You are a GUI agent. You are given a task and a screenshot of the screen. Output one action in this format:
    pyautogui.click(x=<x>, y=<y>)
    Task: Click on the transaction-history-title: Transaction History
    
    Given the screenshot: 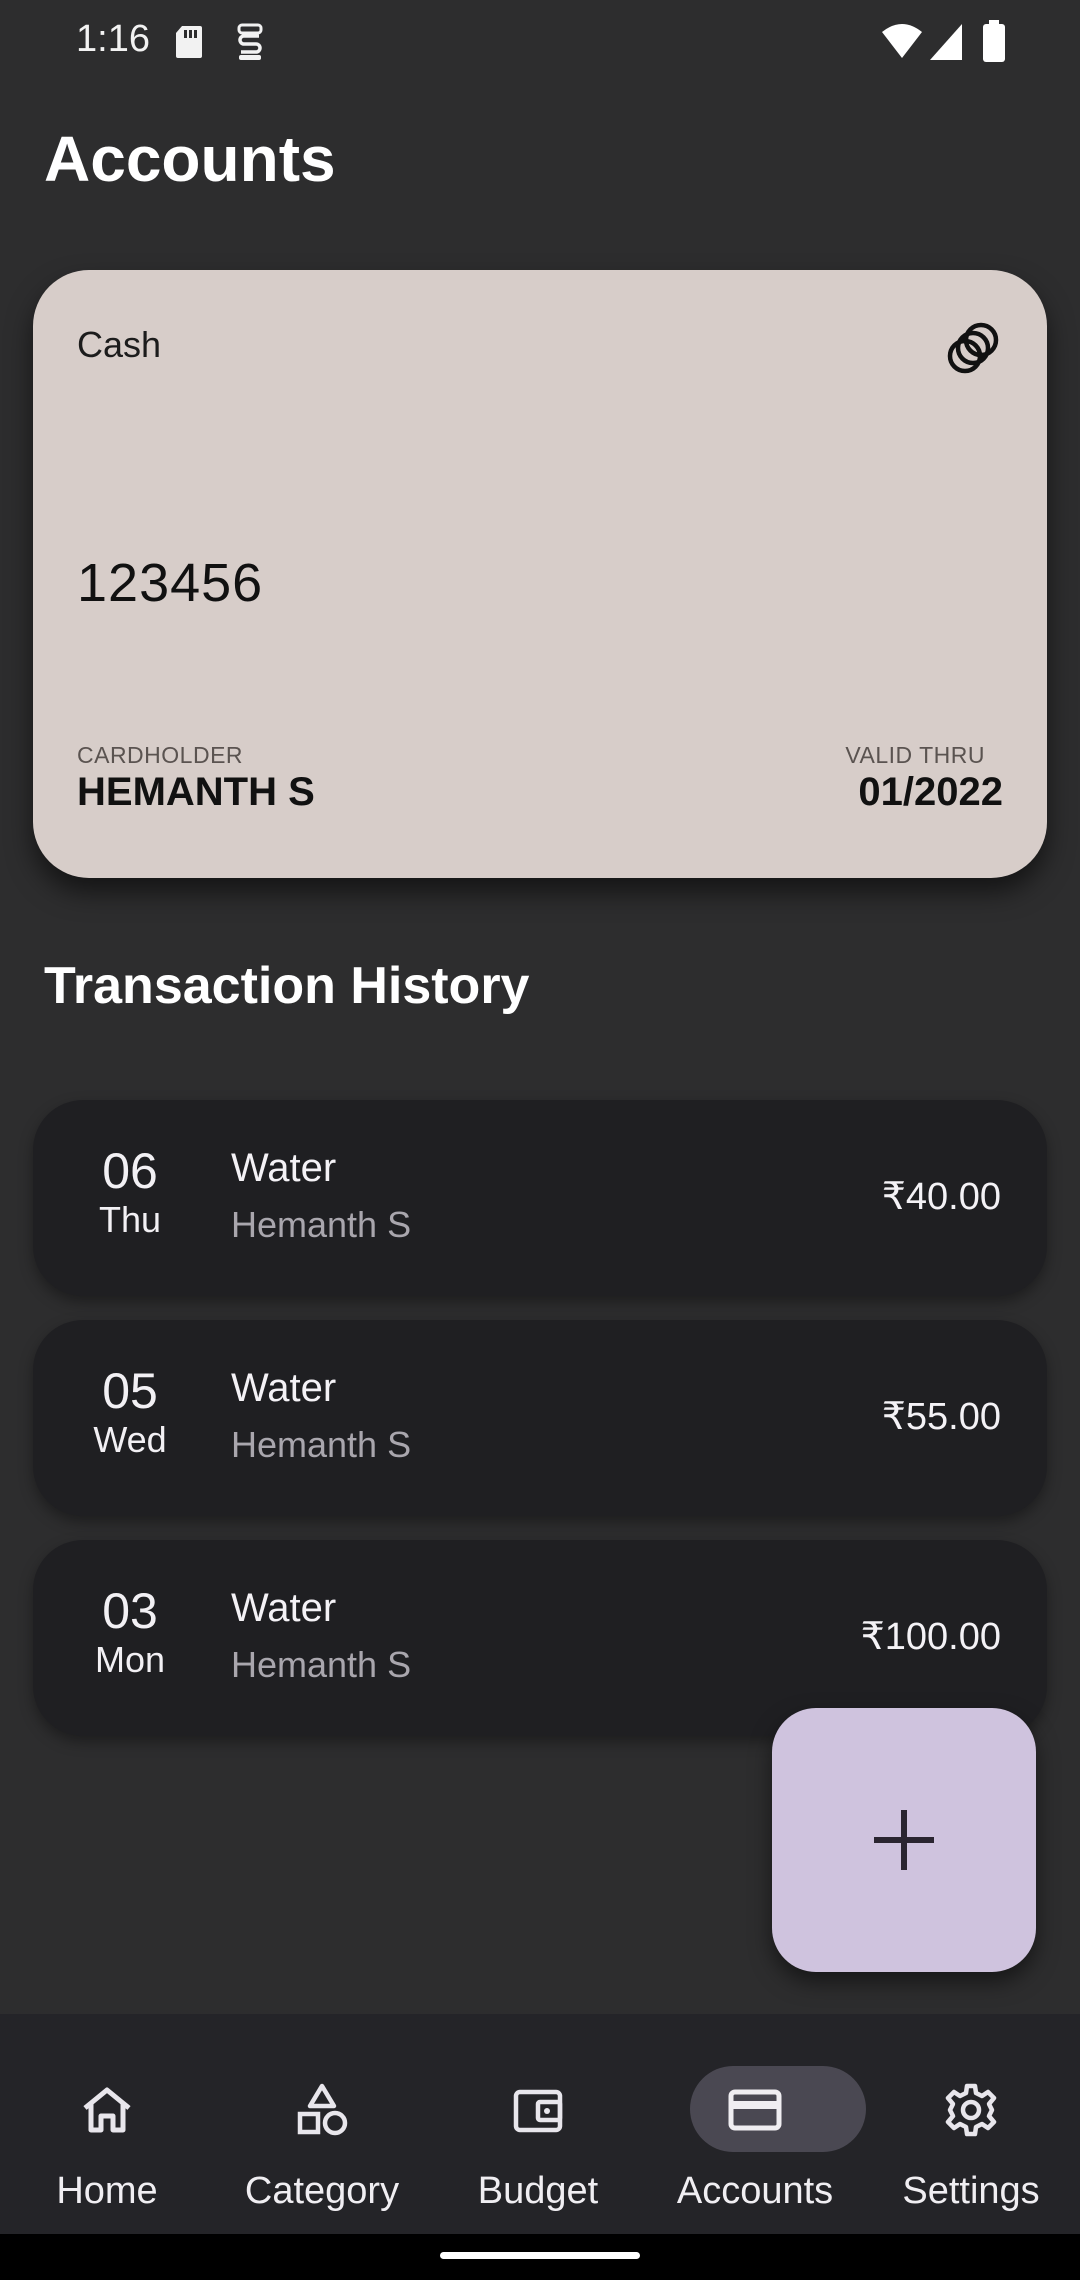 What is the action you would take?
    pyautogui.click(x=287, y=986)
    